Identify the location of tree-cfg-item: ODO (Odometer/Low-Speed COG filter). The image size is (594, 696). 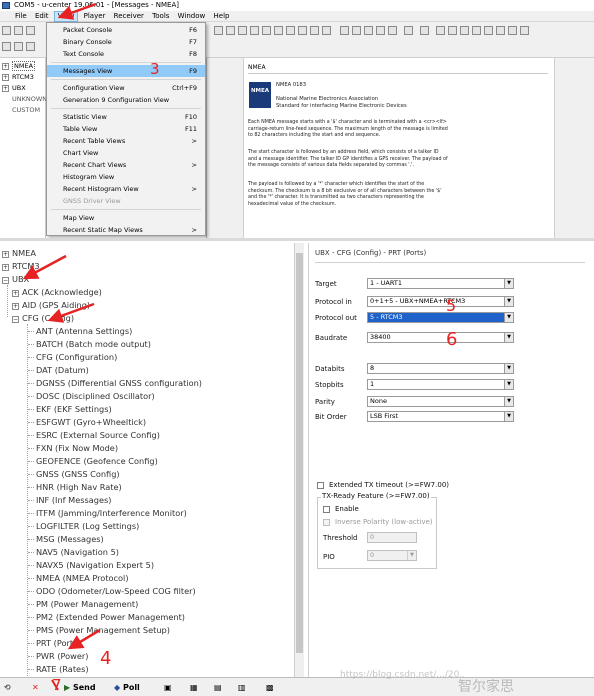
(116, 591).